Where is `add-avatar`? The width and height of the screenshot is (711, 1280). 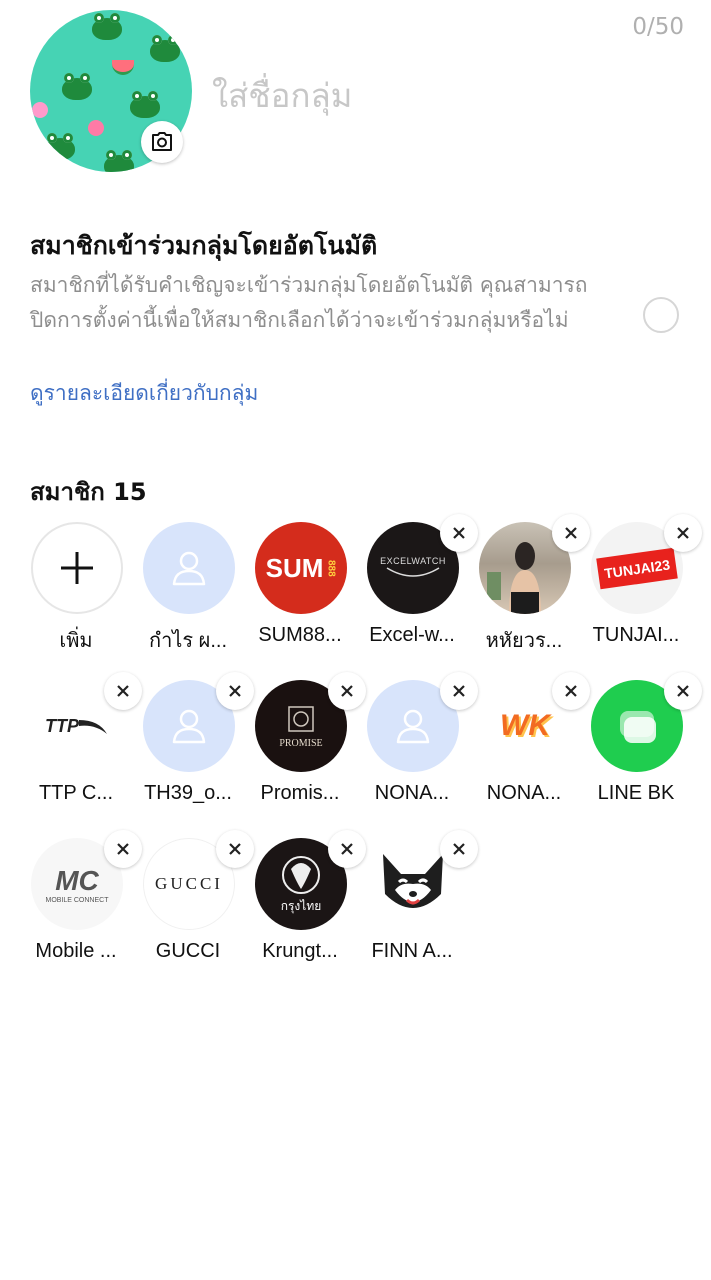
add-avatar is located at coordinates (77, 568).